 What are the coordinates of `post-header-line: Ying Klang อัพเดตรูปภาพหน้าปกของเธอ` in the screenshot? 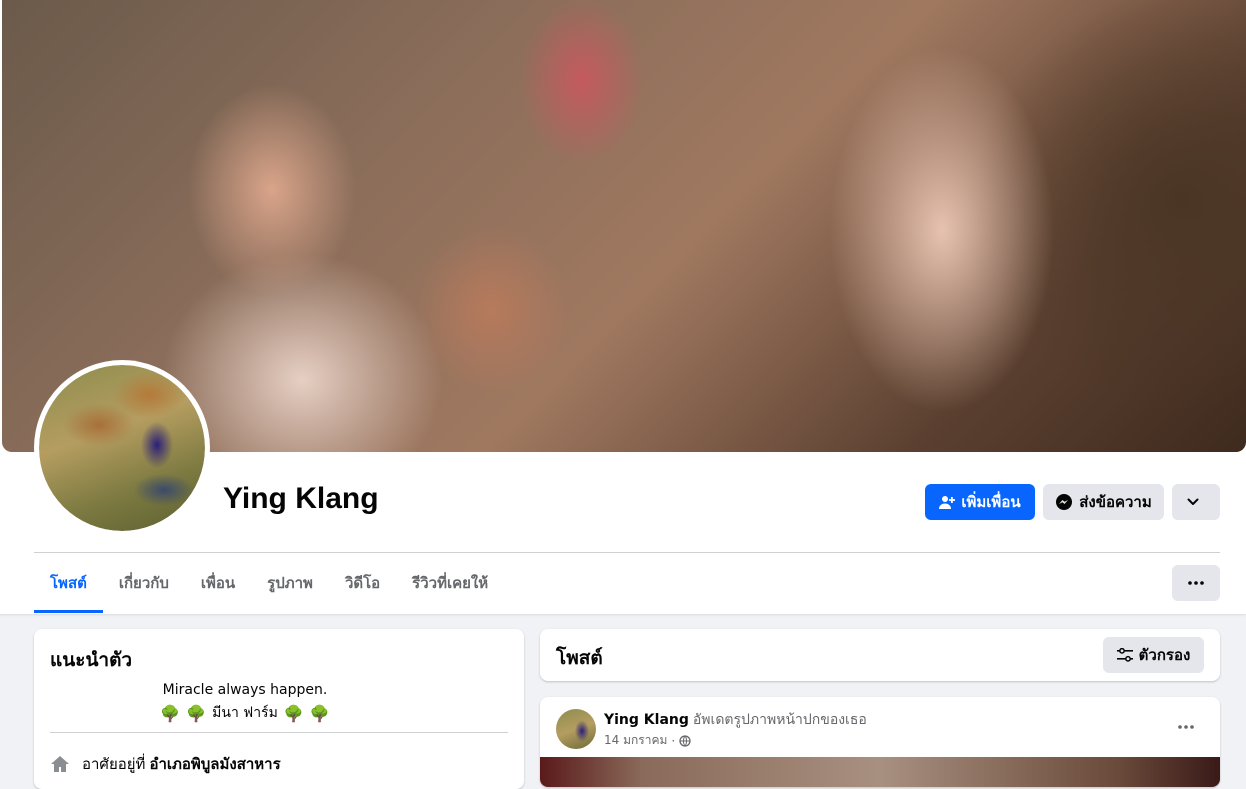 It's located at (735, 720).